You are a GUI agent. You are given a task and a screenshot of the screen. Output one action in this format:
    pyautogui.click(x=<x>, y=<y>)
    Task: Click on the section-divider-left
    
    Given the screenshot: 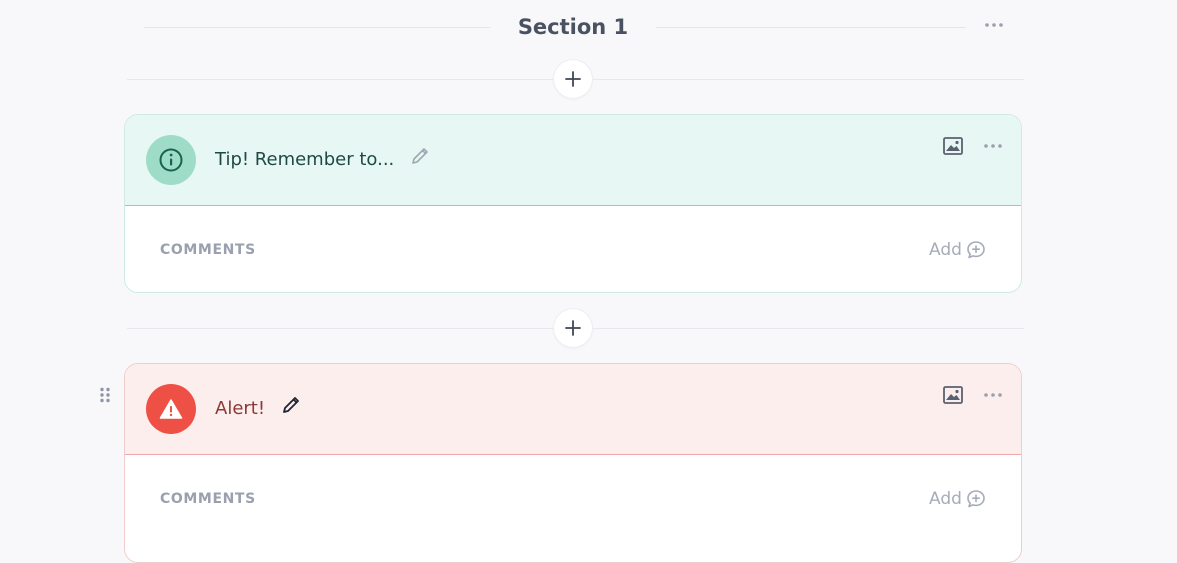 What is the action you would take?
    pyautogui.click(x=317, y=27)
    